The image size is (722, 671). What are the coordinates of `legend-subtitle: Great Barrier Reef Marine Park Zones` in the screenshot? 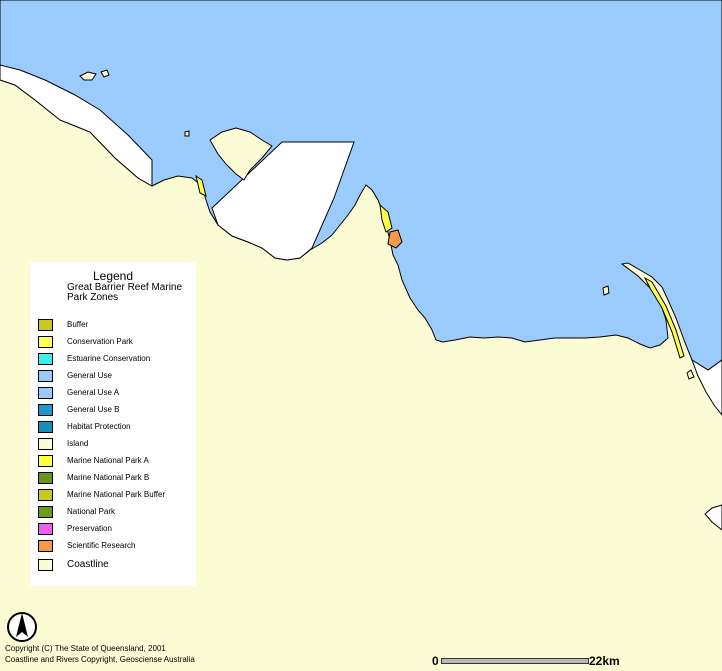 It's located at (125, 292).